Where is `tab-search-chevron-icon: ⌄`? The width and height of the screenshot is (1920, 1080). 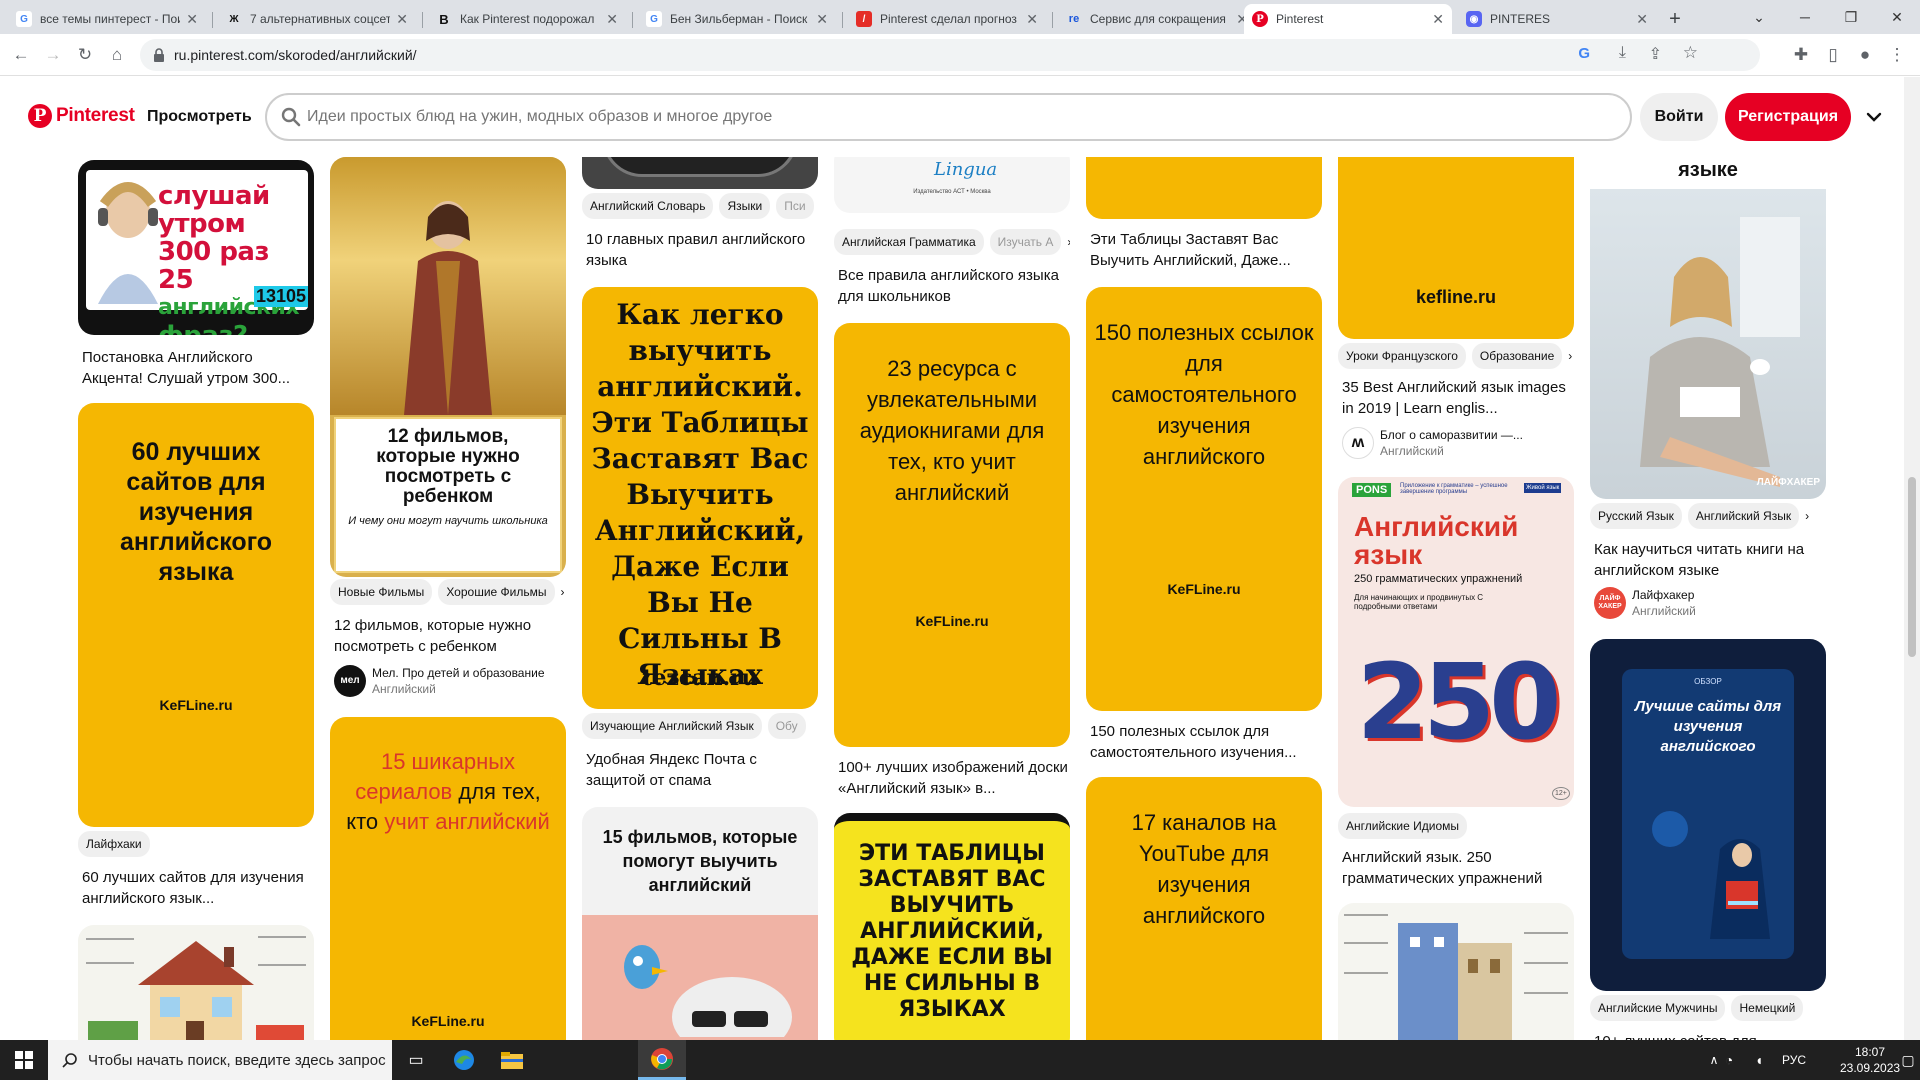
tab-search-chevron-icon: ⌄ is located at coordinates (1759, 17).